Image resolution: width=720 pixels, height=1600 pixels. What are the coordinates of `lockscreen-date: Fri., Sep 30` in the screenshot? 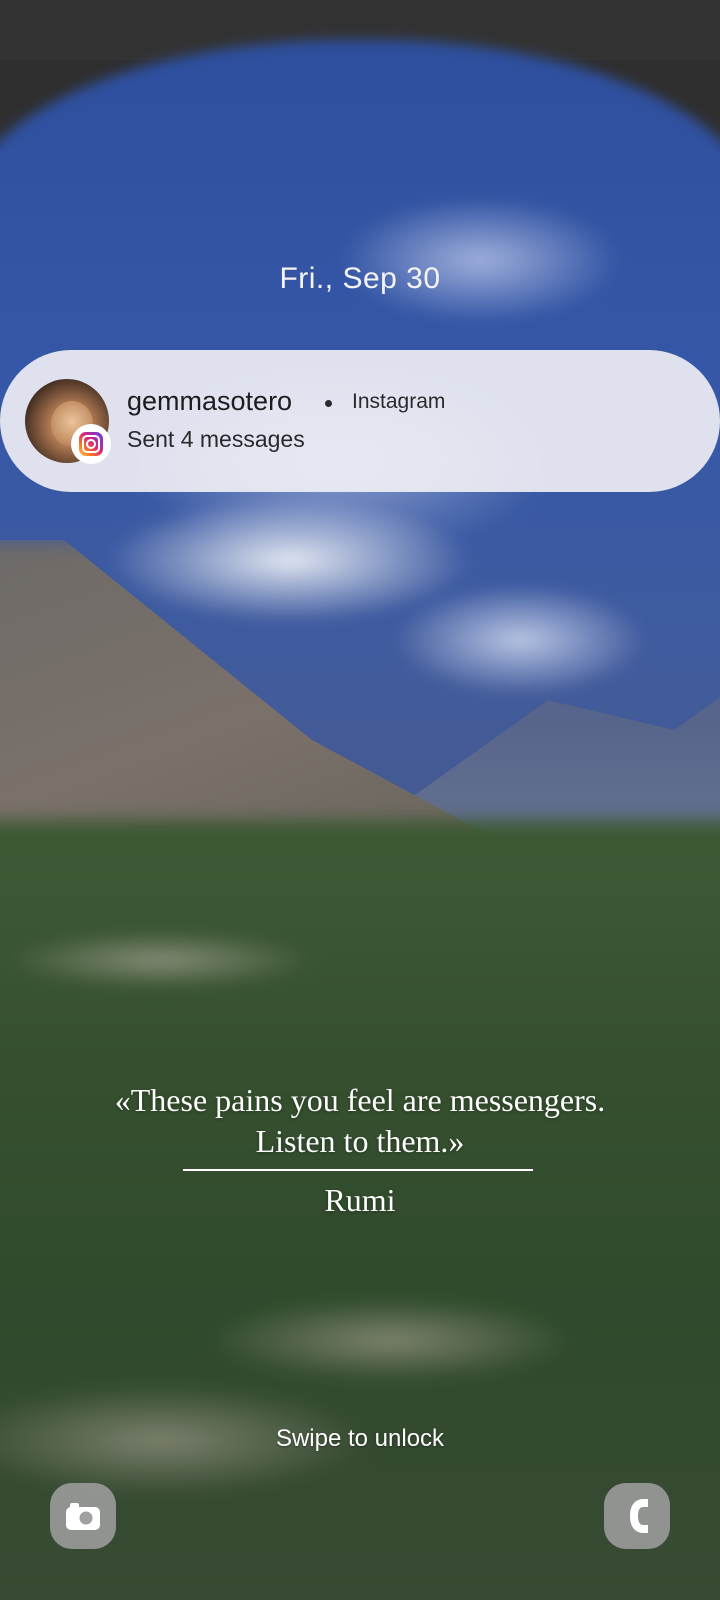 It's located at (360, 278).